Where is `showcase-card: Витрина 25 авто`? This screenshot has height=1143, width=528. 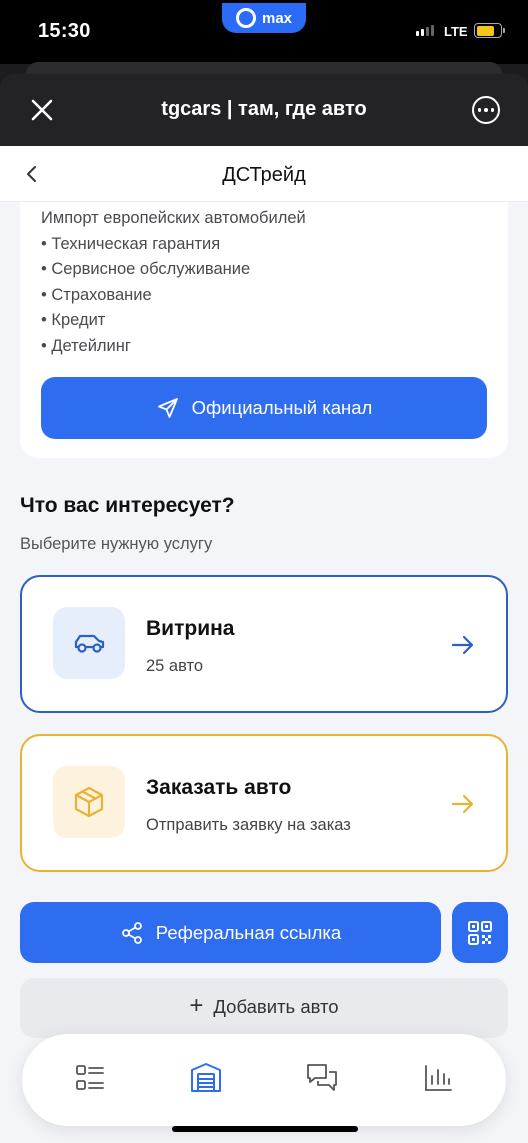 showcase-card: Витрина 25 авто is located at coordinates (264, 644).